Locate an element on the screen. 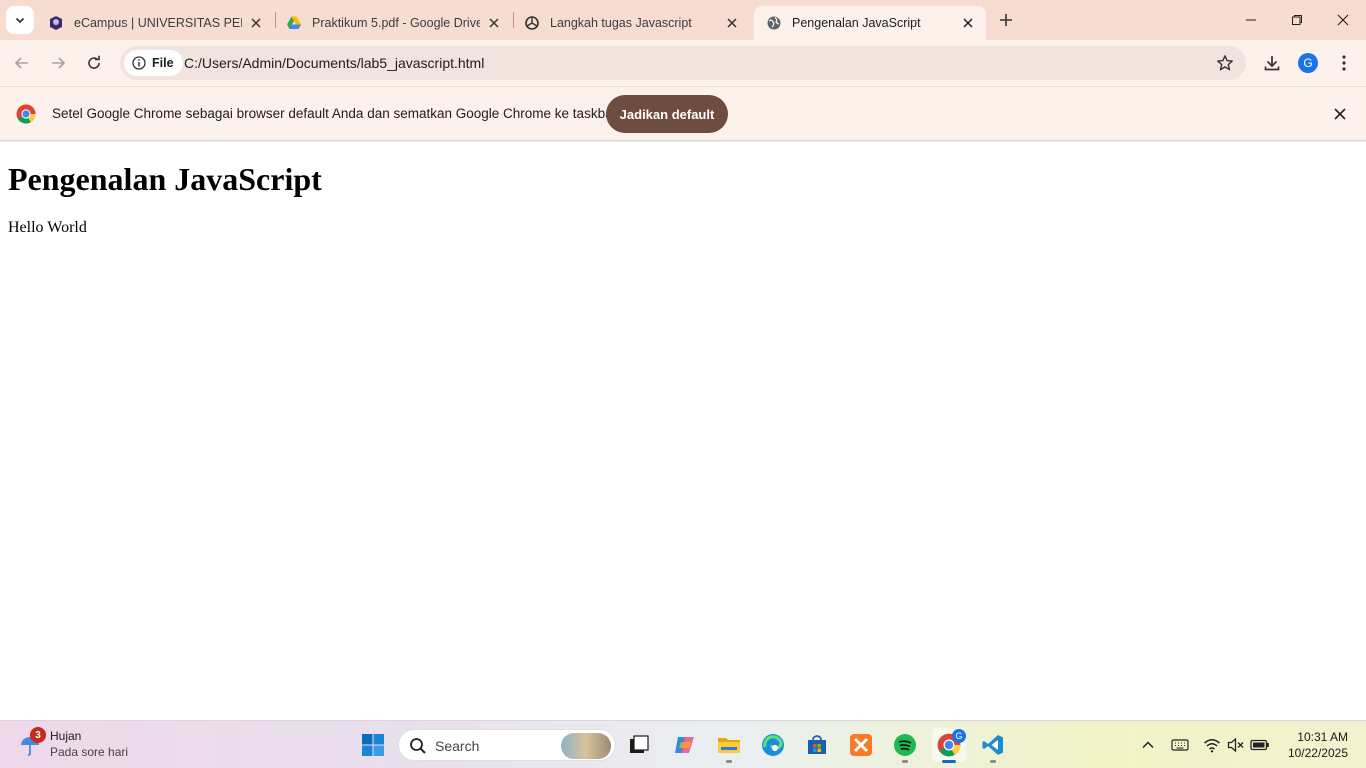 The height and width of the screenshot is (768, 1366). chevron-up-icon is located at coordinates (1148, 745).